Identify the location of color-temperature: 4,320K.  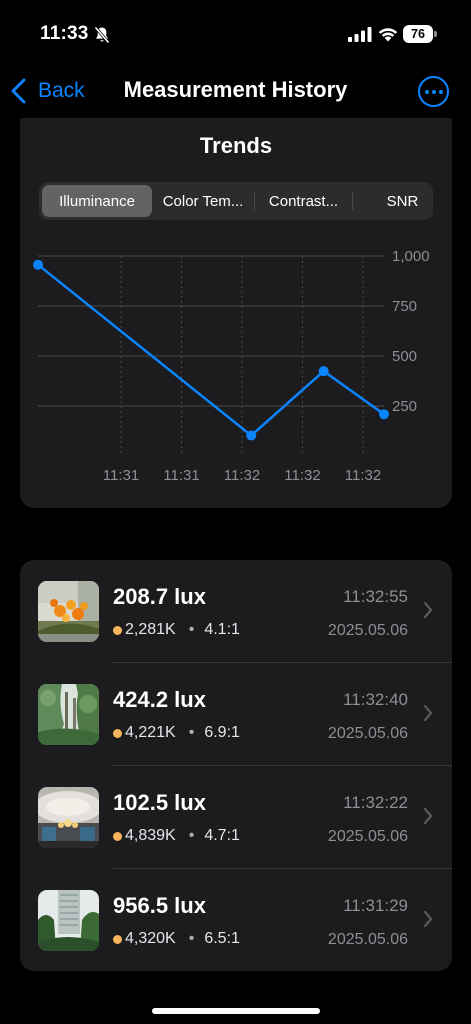
(150, 938).